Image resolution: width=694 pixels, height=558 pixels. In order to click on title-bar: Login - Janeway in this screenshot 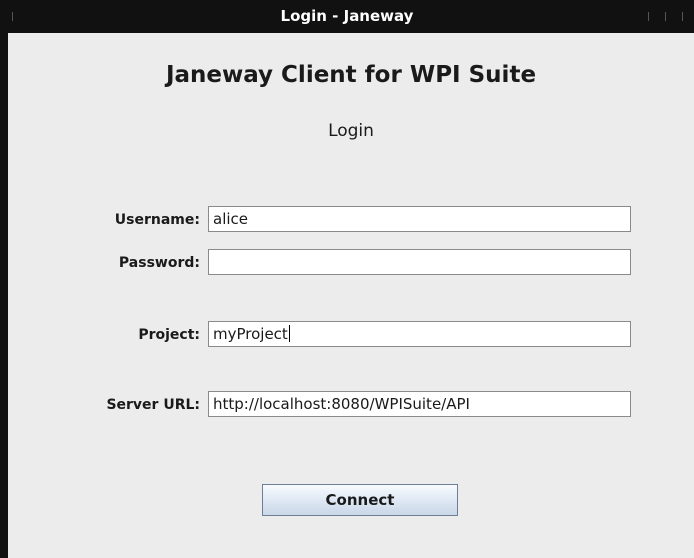, I will do `click(347, 16)`.